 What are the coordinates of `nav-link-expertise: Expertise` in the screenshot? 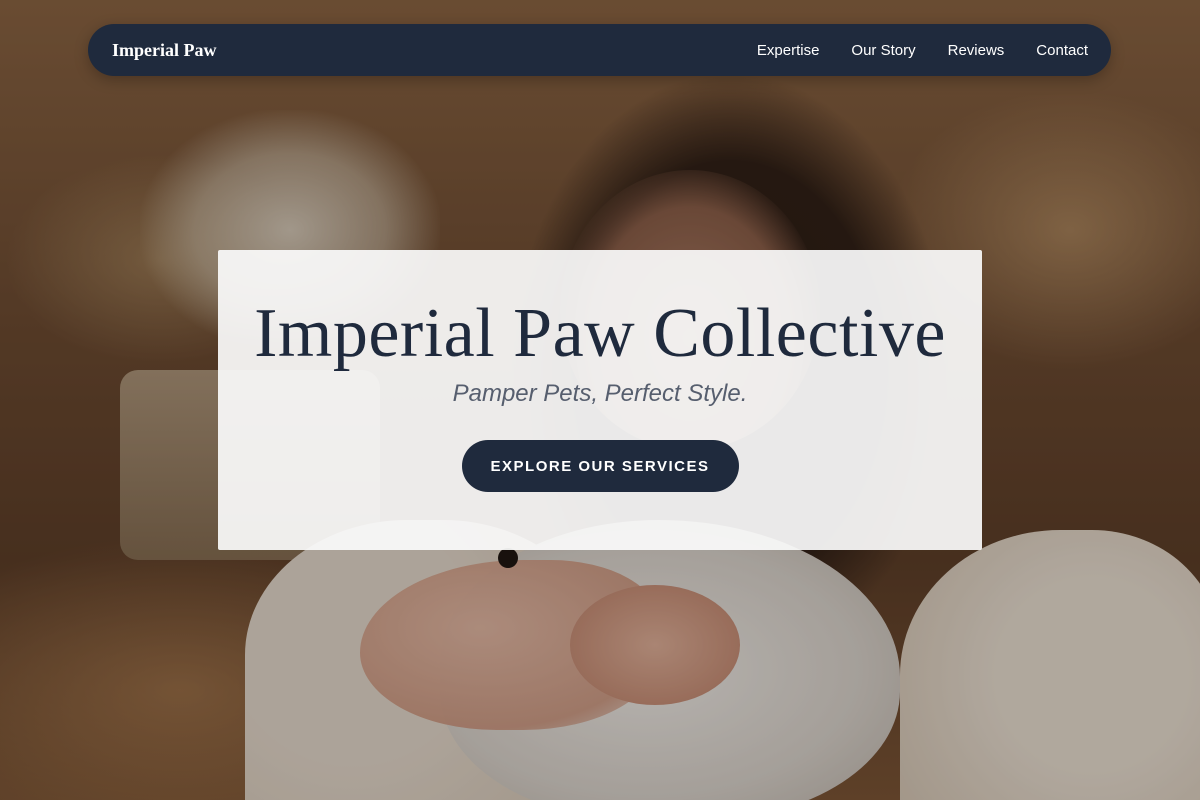 It's located at (788, 50).